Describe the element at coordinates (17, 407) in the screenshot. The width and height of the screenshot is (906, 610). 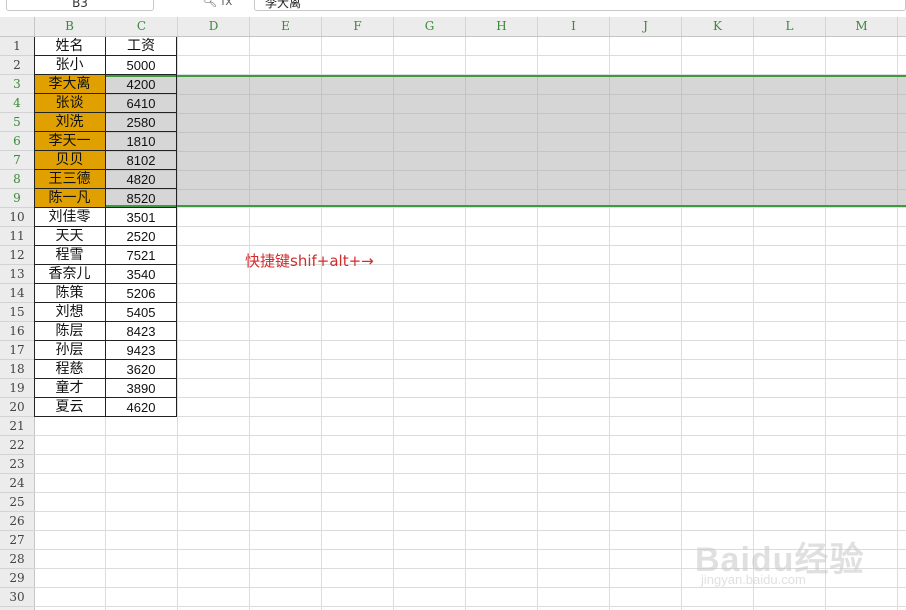
I see `row-header-20: 20` at that location.